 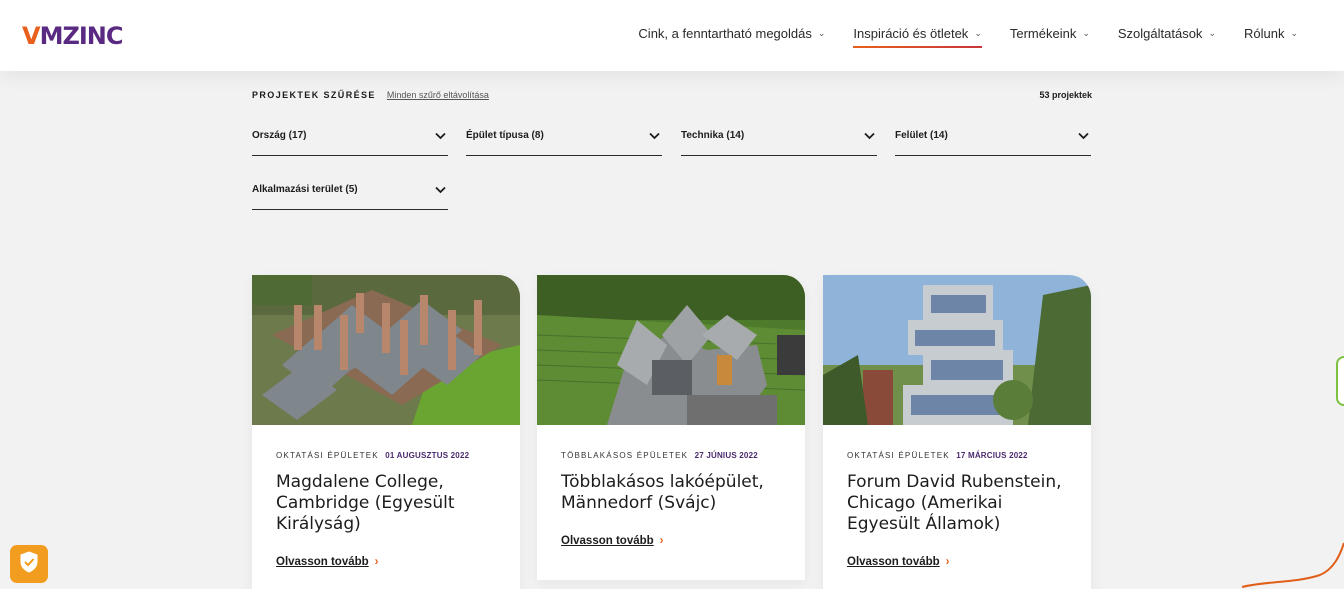 I want to click on filter-label: Ország (17), so click(x=279, y=135).